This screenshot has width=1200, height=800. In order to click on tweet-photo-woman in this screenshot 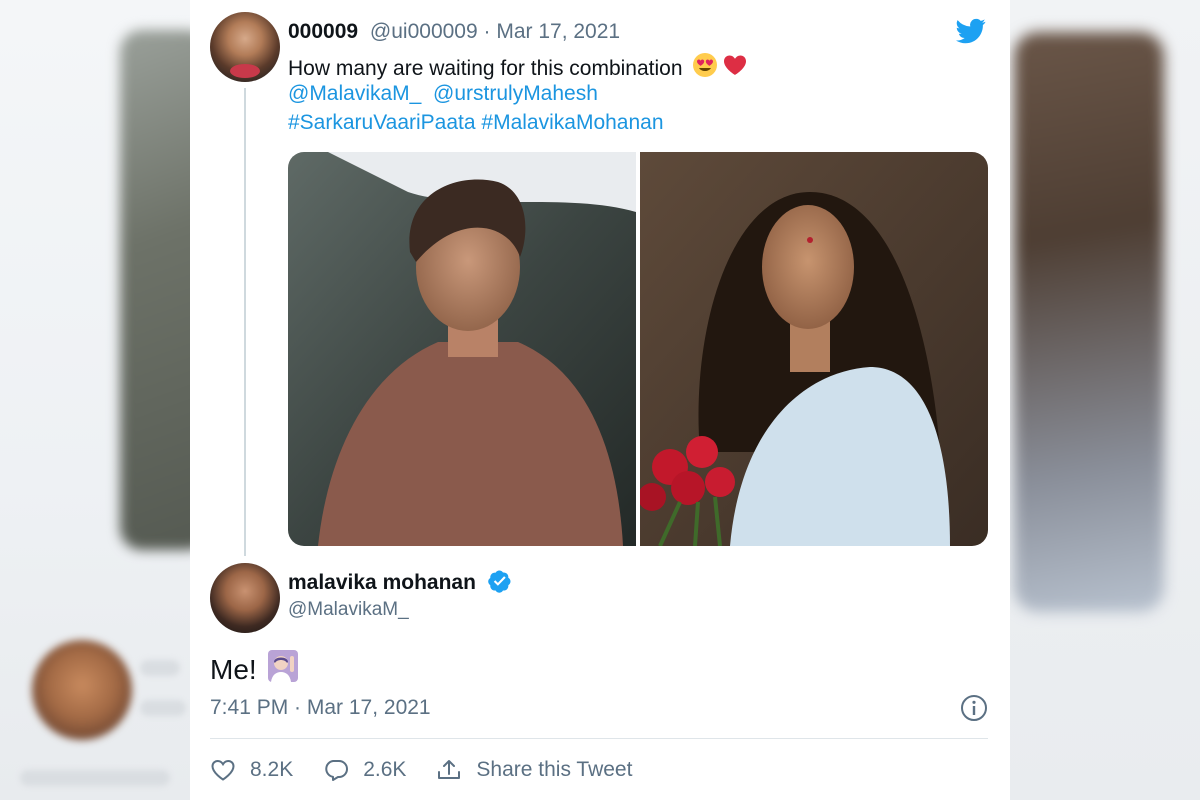, I will do `click(814, 349)`.